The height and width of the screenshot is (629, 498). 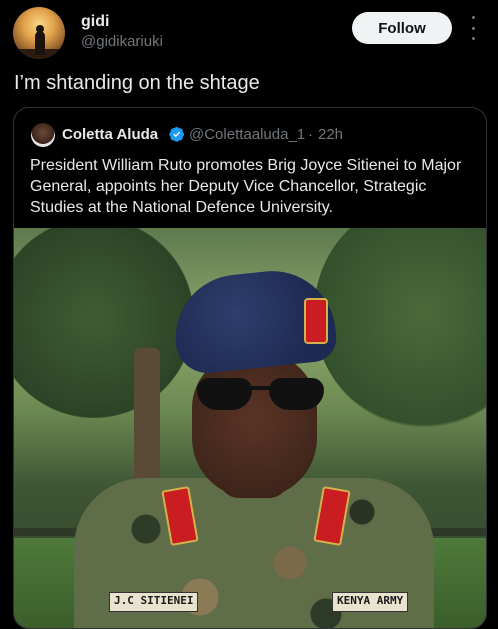 What do you see at coordinates (316, 321) in the screenshot?
I see `photo-beret-badge` at bounding box center [316, 321].